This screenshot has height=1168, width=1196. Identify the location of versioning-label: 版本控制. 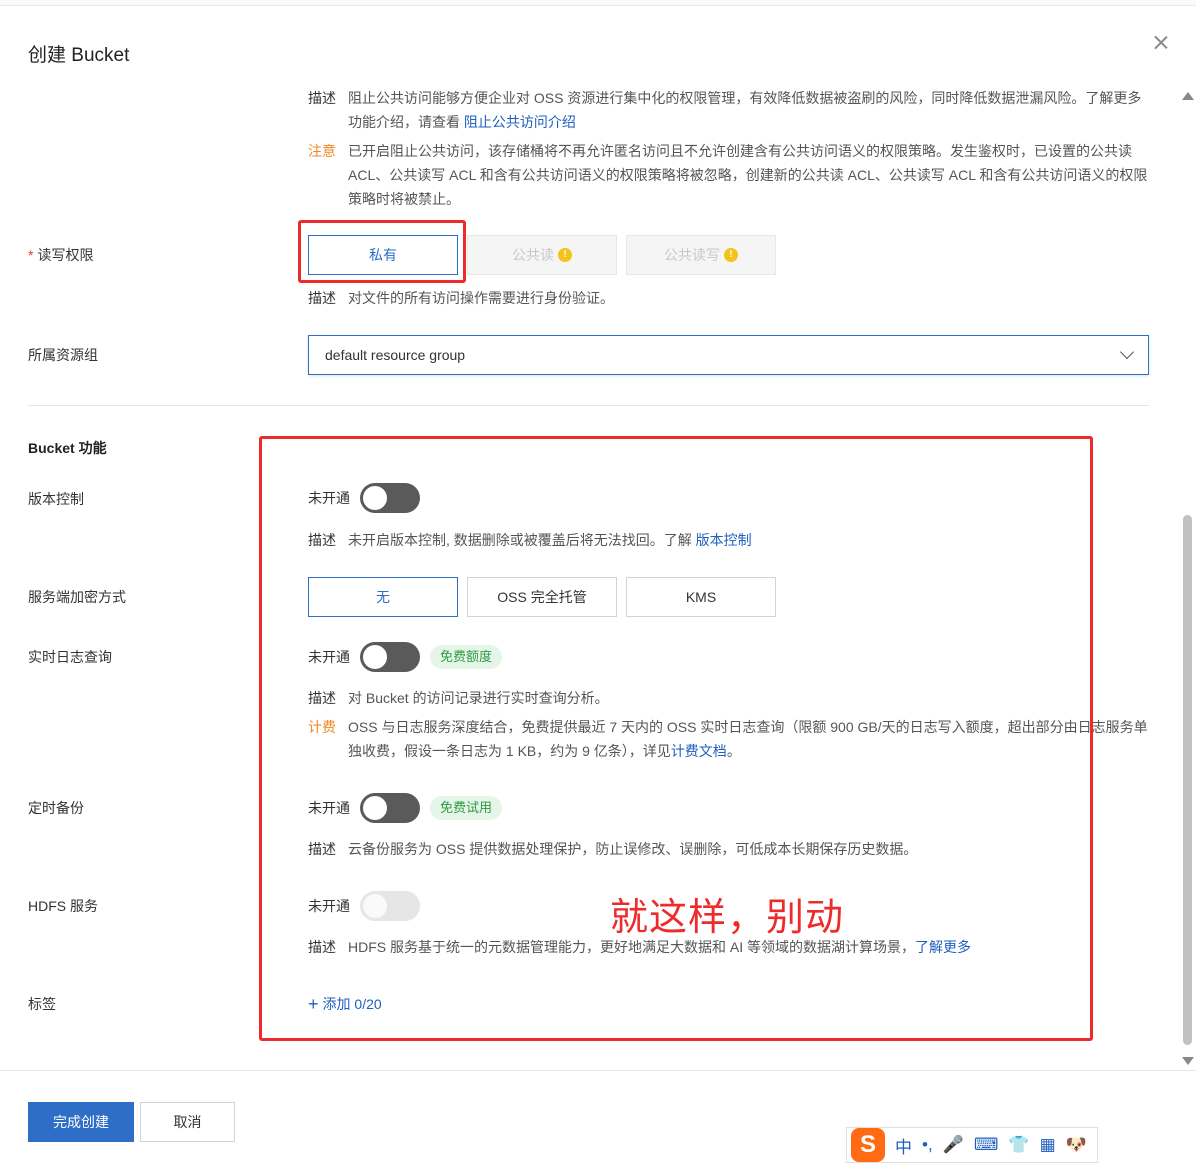
(56, 499).